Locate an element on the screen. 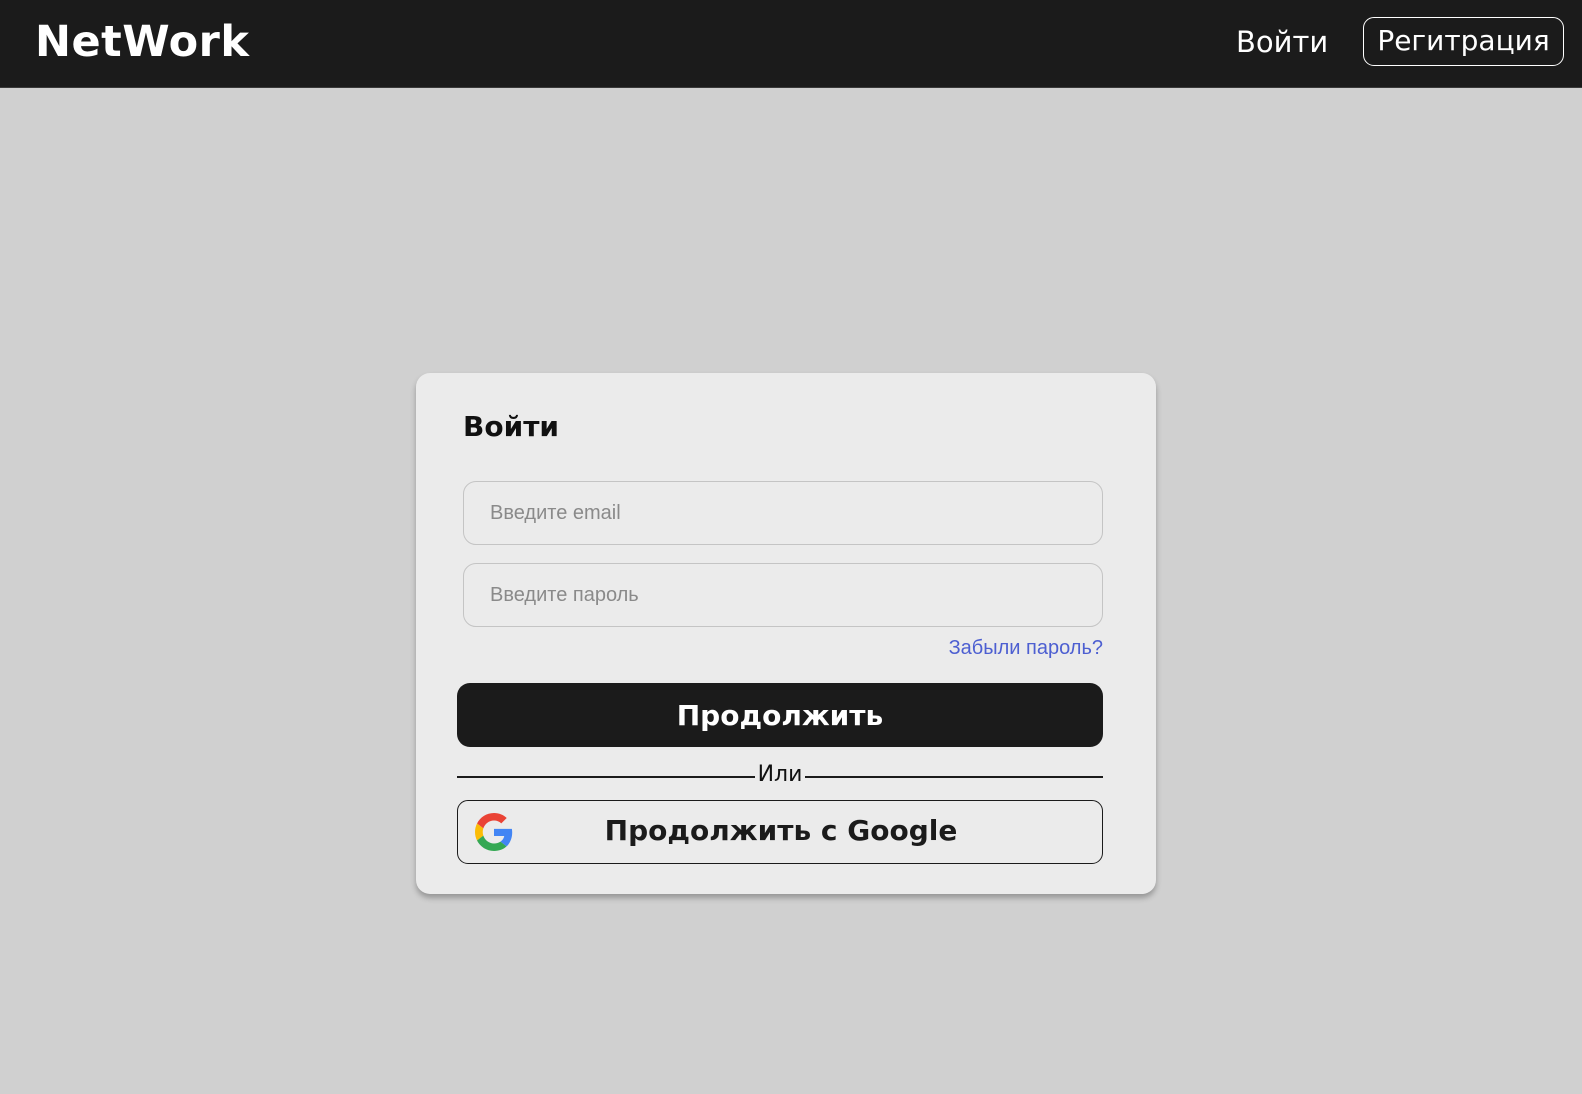 The width and height of the screenshot is (1582, 1094). top-navbar: NetWork Войти Регитрация is located at coordinates (791, 44).